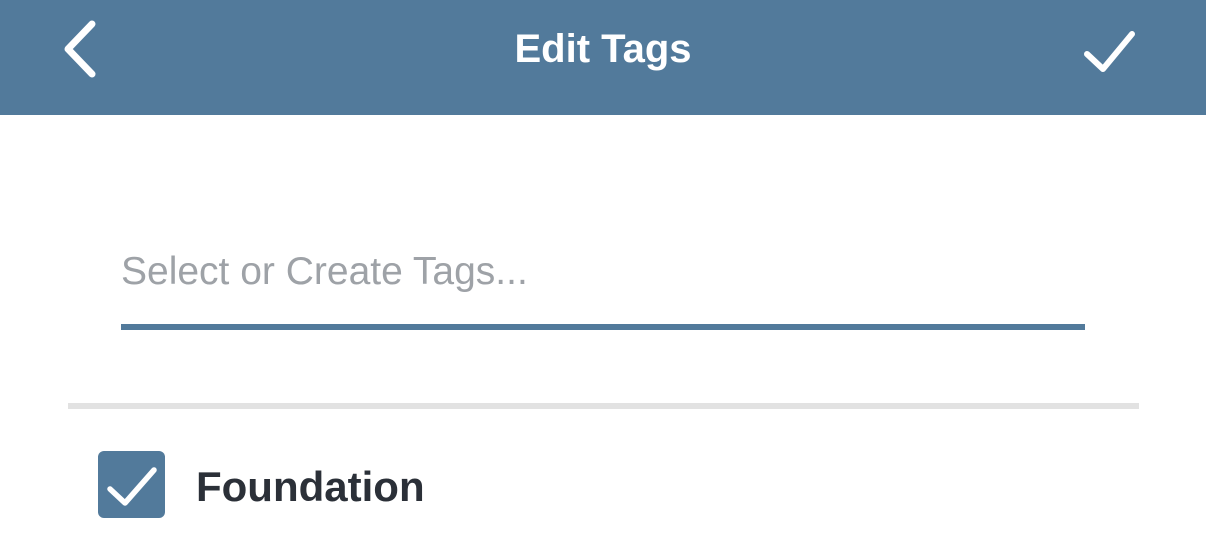 This screenshot has width=1206, height=560. Describe the element at coordinates (603, 49) in the screenshot. I see `page-title: Edit Tags` at that location.